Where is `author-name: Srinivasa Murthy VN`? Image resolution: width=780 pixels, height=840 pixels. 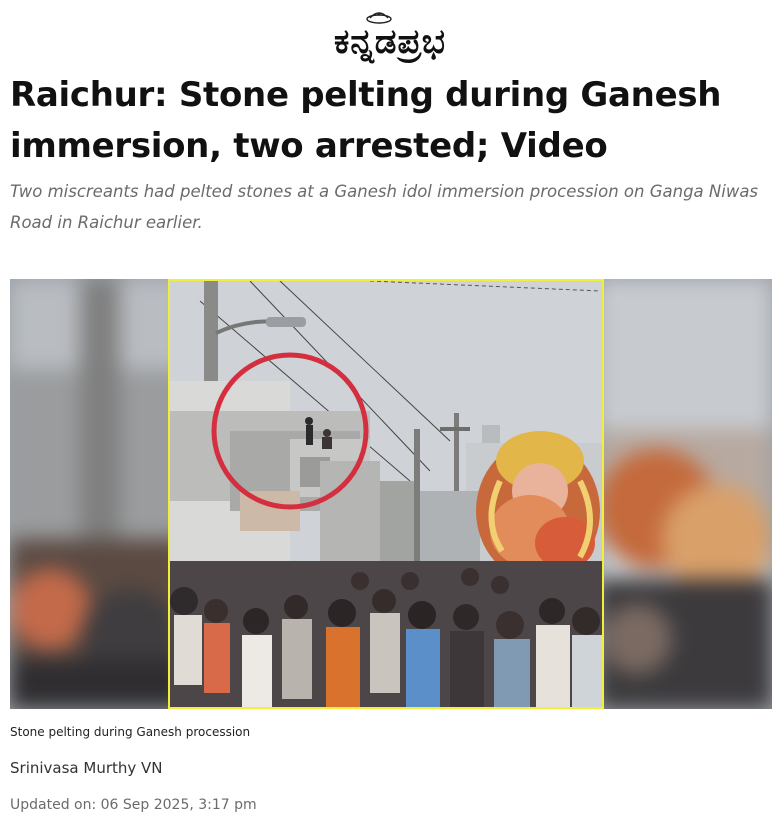
author-name: Srinivasa Murthy VN is located at coordinates (86, 768).